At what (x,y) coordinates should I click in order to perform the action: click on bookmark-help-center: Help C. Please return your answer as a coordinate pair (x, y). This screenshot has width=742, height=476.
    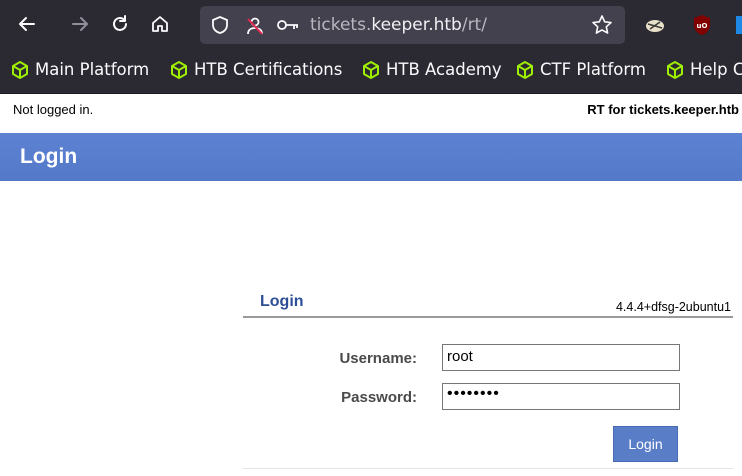
    Looking at the image, I should click on (704, 69).